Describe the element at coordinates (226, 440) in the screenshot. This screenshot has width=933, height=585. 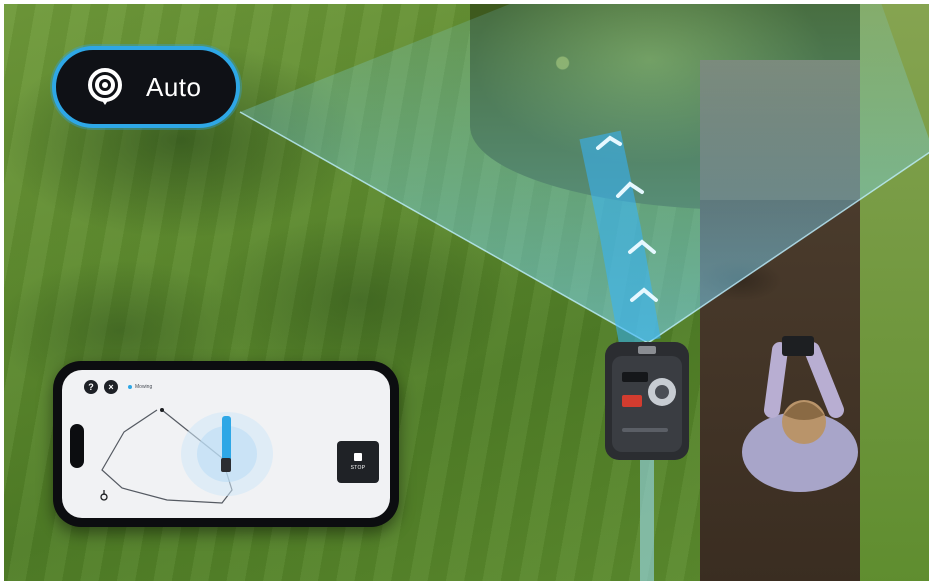
I see `map-mower-path` at that location.